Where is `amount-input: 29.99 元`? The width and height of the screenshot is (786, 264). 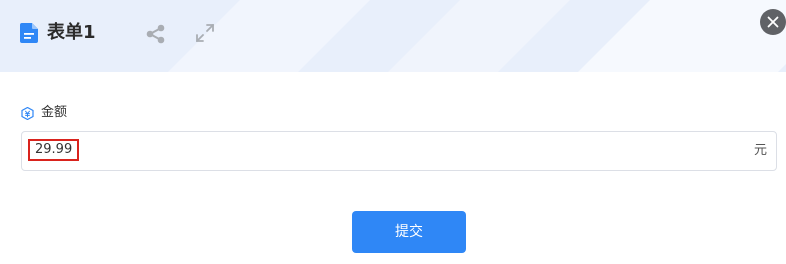 amount-input: 29.99 元 is located at coordinates (399, 151).